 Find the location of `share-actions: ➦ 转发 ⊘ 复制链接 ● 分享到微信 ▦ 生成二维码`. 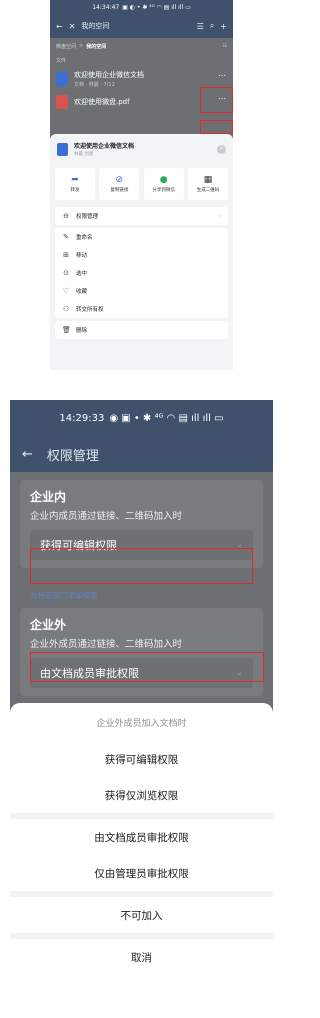

share-actions: ➦ 转发 ⊘ 复制链接 ● 分享到微信 ▦ 生成二维码 is located at coordinates (141, 184).